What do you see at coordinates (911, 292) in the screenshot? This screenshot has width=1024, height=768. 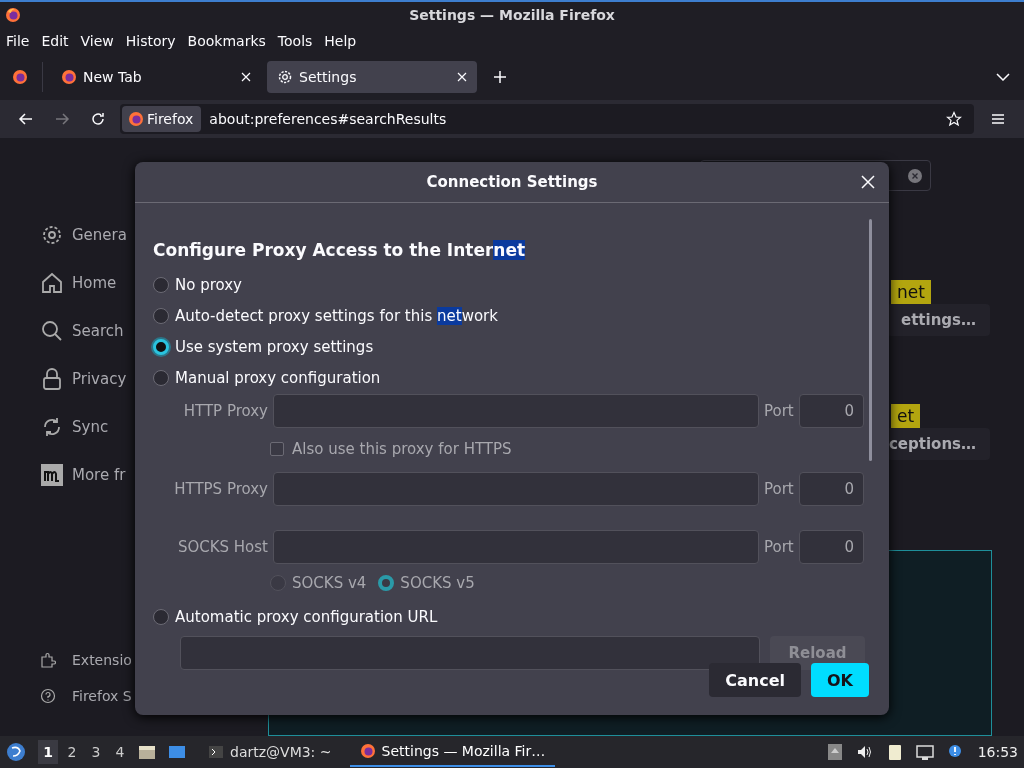 I see `search-tooltip: net` at bounding box center [911, 292].